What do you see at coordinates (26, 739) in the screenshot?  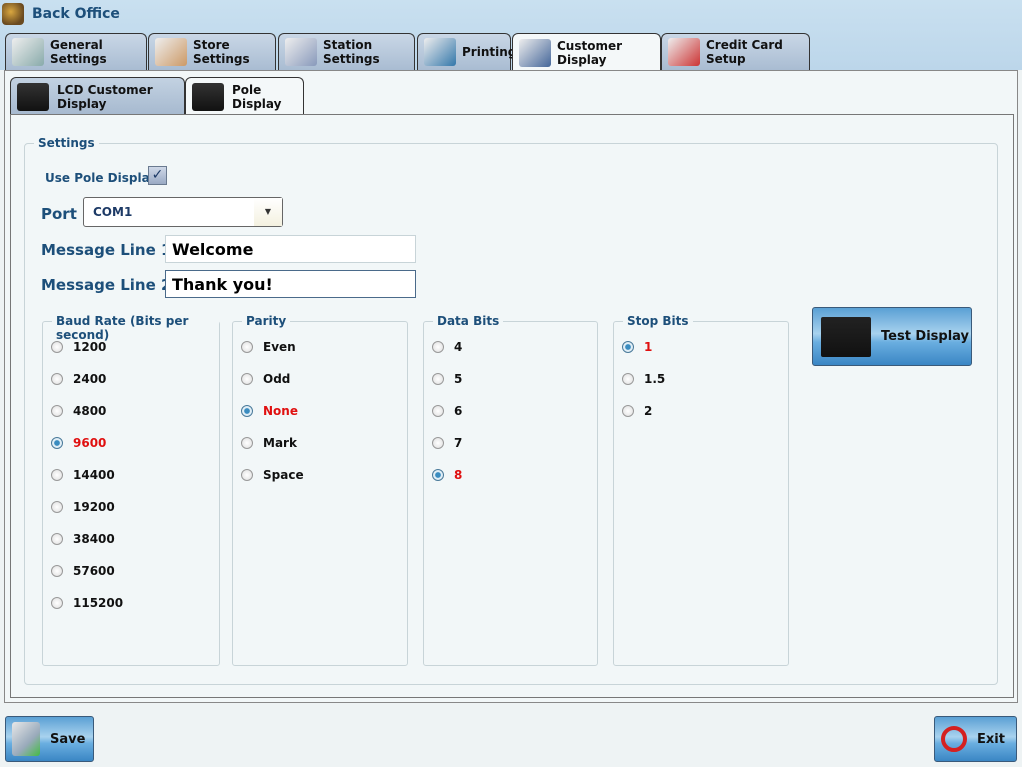 I see `save-icon` at bounding box center [26, 739].